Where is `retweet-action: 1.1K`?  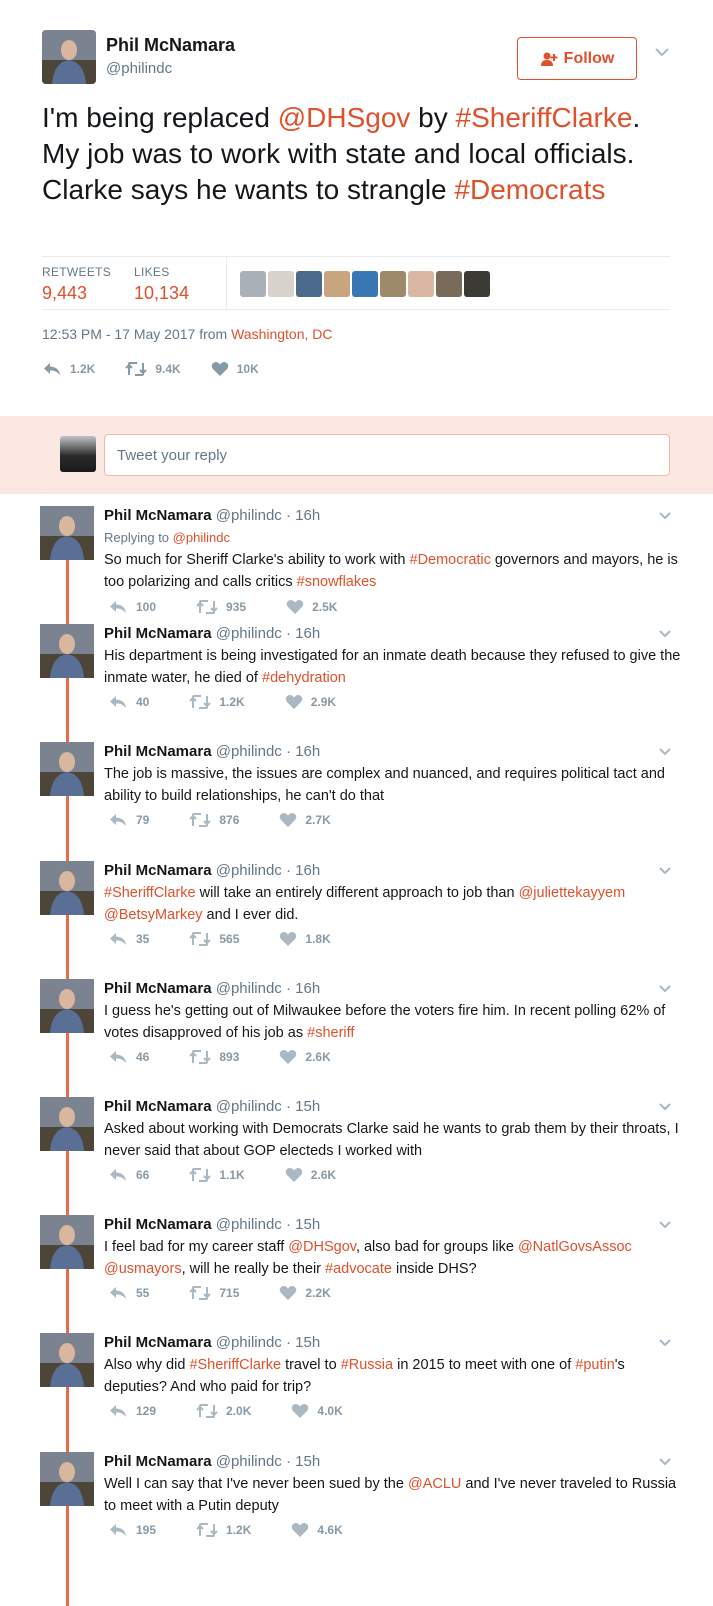
retweet-action: 1.1K is located at coordinates (217, 1175).